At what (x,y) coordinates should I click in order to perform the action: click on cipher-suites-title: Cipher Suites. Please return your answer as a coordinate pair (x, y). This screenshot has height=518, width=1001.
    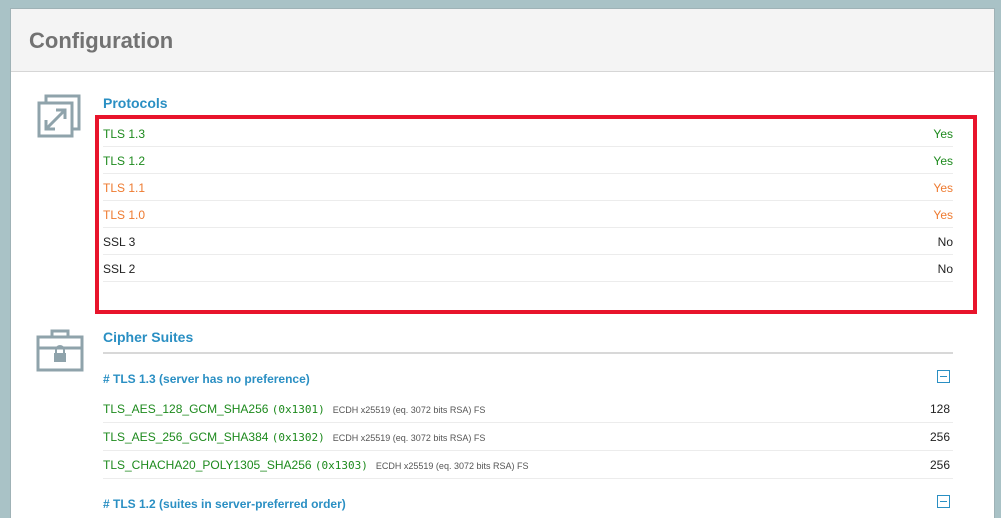
    Looking at the image, I should click on (148, 337).